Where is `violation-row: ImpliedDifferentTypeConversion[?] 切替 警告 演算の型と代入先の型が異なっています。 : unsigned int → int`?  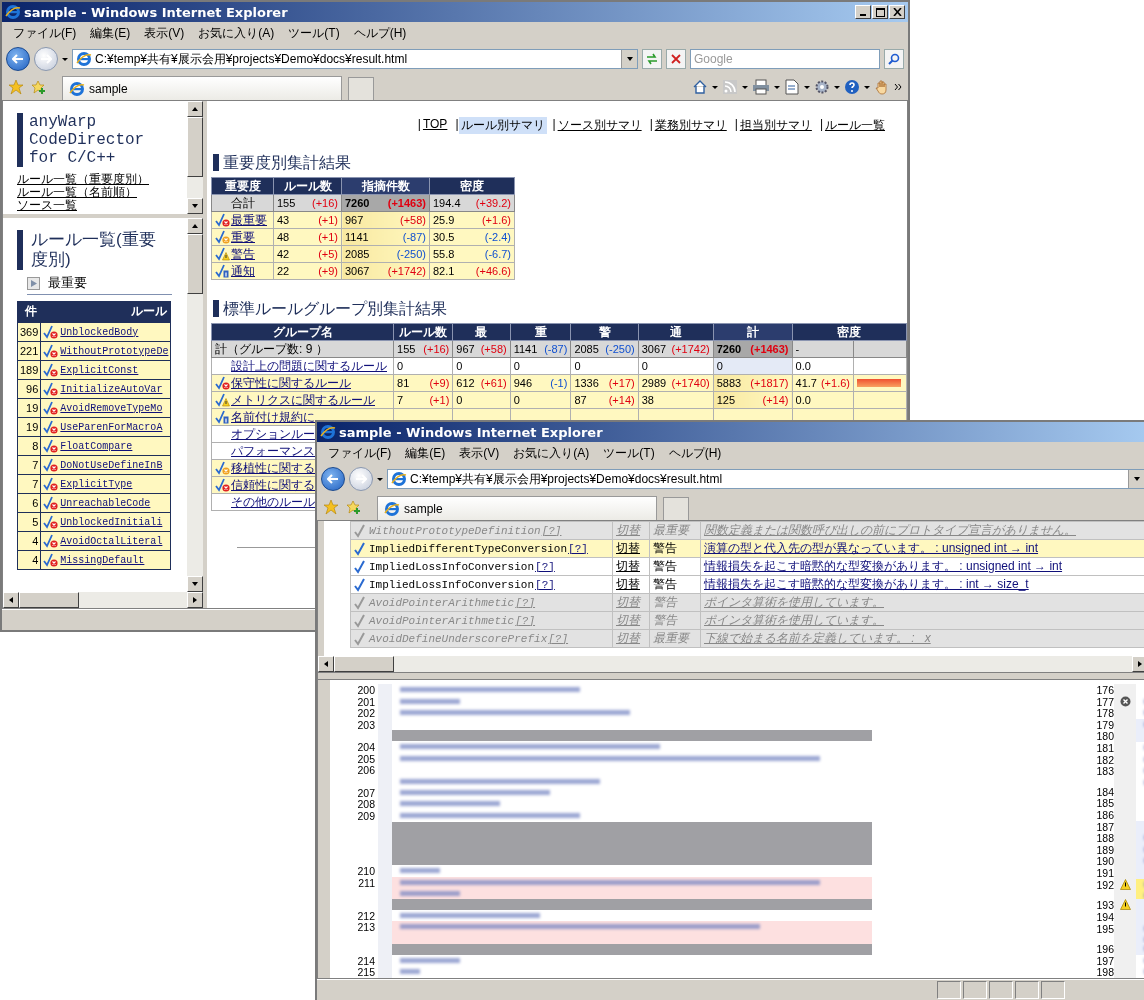
violation-row: ImpliedDifferentTypeConversion[?] 切替 警告 演算の型と代入先の型が異なっています。 : unsigned int → int is located at coordinates (747, 548).